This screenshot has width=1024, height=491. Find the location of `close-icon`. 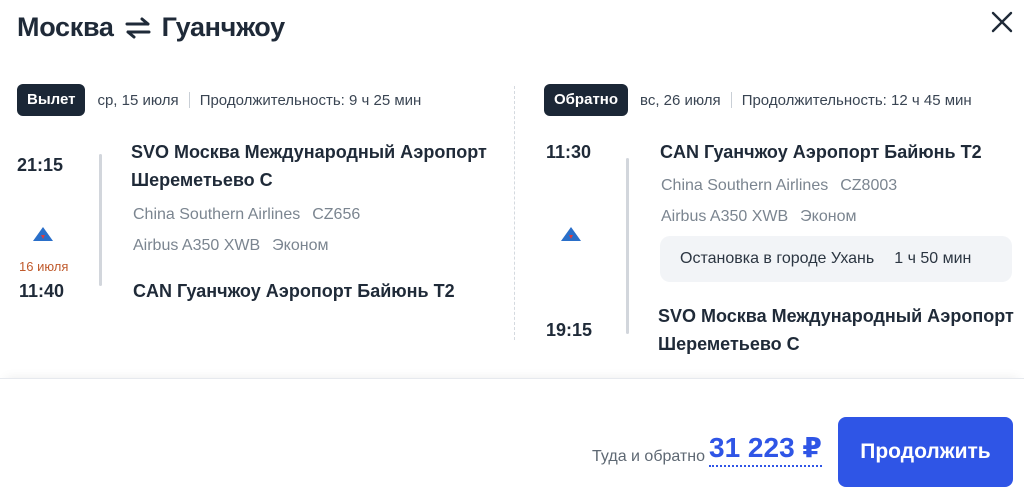

close-icon is located at coordinates (1002, 22).